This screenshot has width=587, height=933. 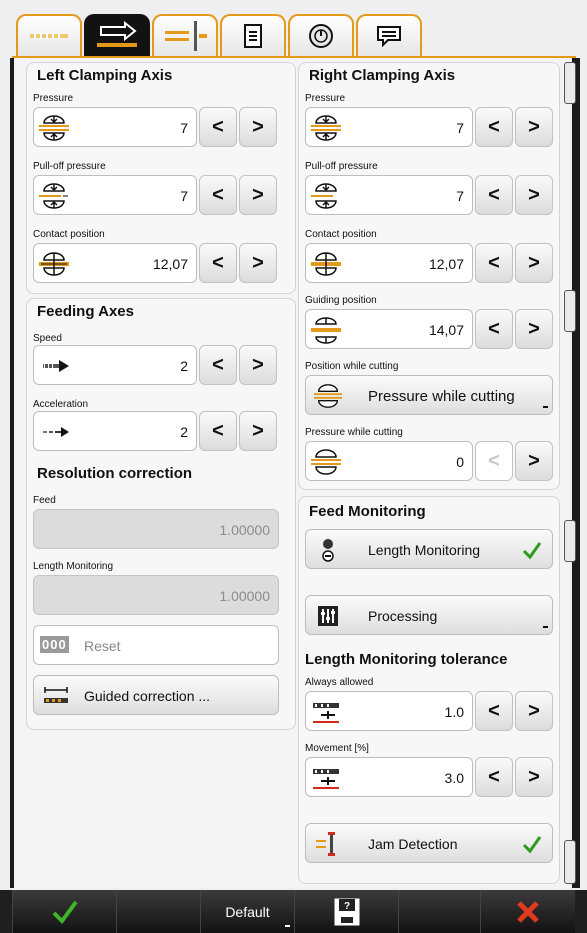 I want to click on right-contact-value: 12,07, so click(x=446, y=264).